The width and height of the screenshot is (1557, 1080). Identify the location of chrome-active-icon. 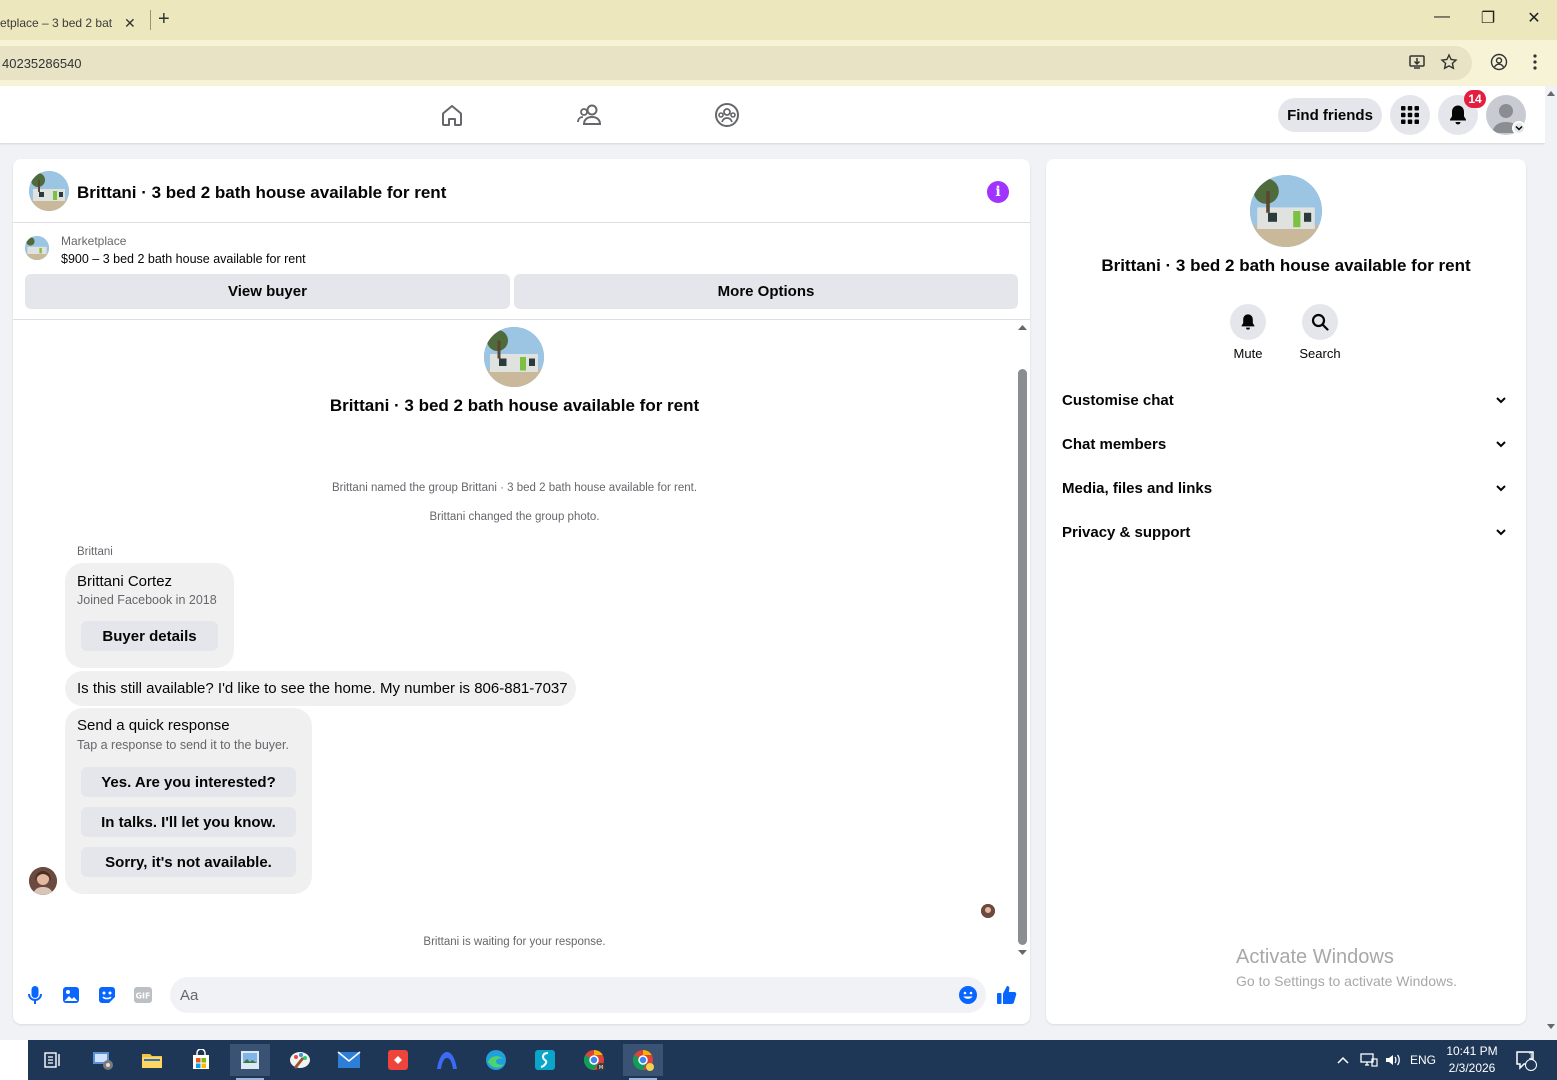
(643, 1062).